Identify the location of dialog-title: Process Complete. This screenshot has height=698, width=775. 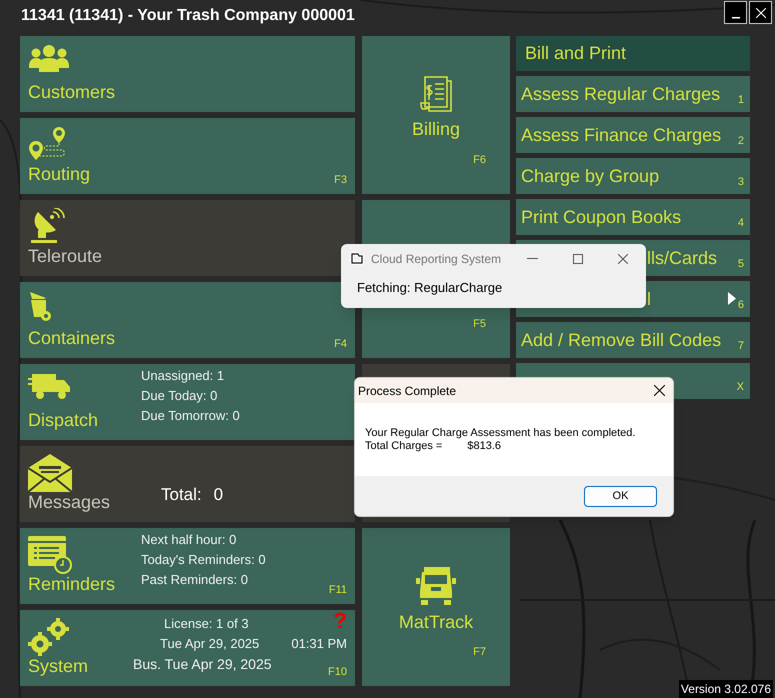
(407, 391).